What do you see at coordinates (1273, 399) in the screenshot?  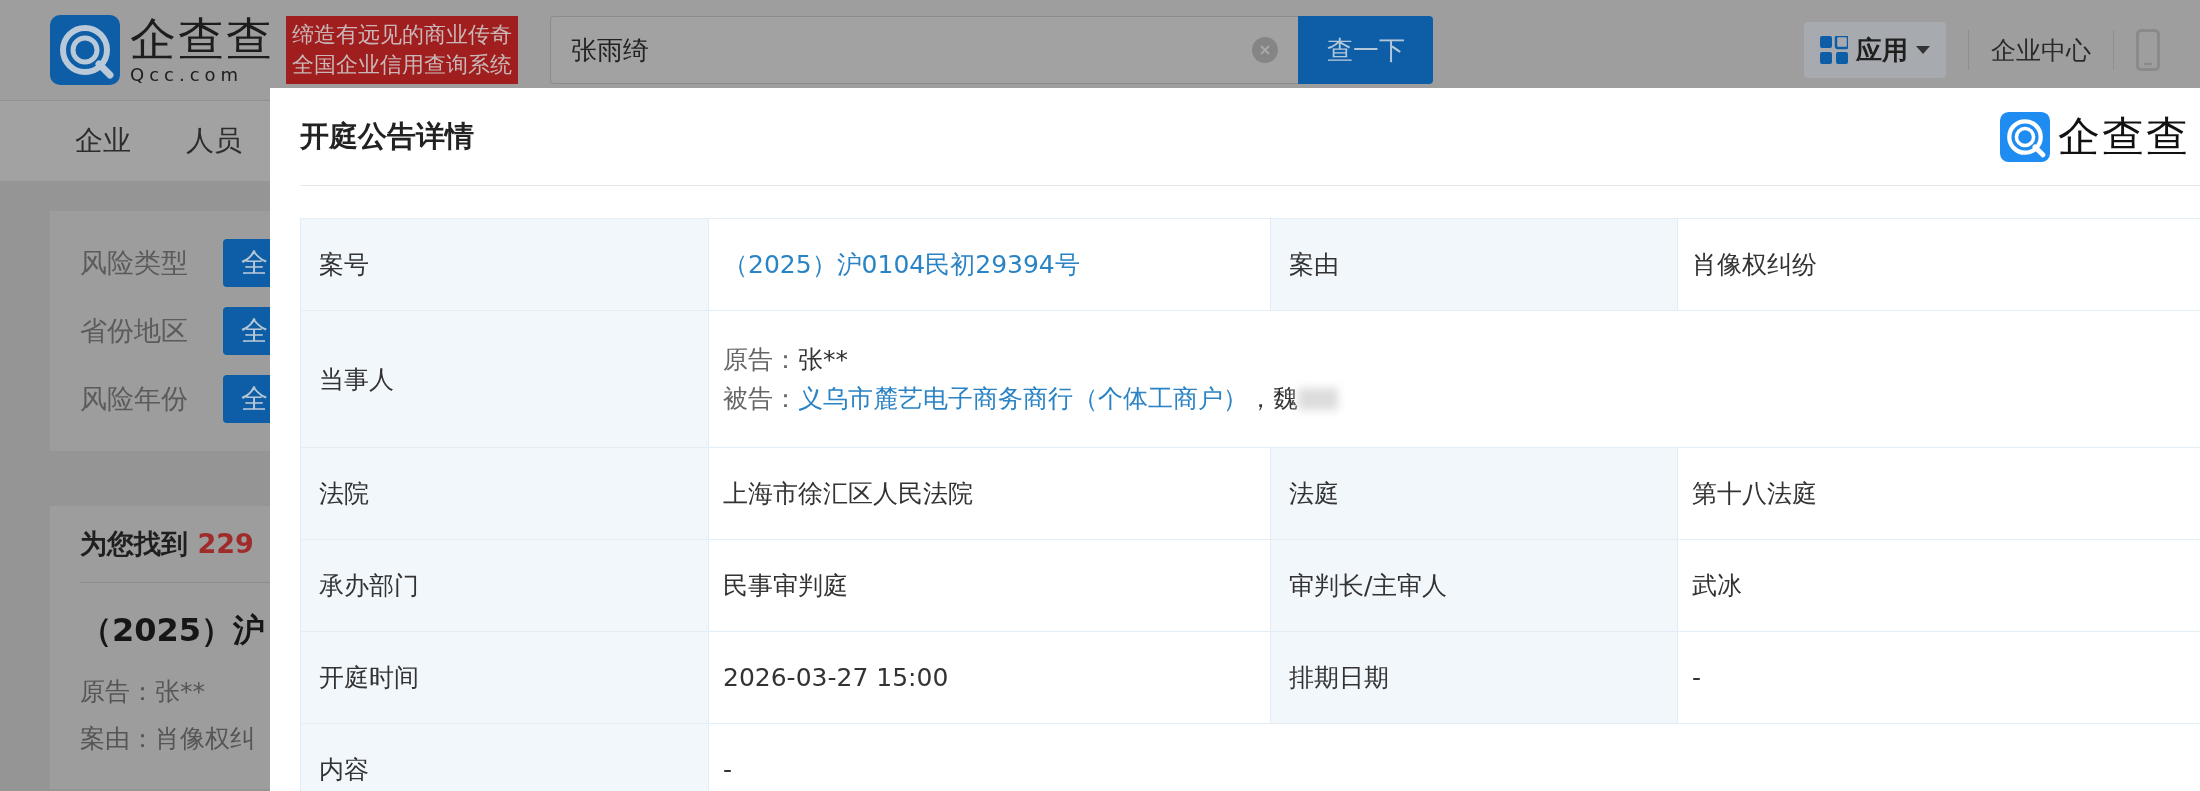 I see `party-name: ，魏` at bounding box center [1273, 399].